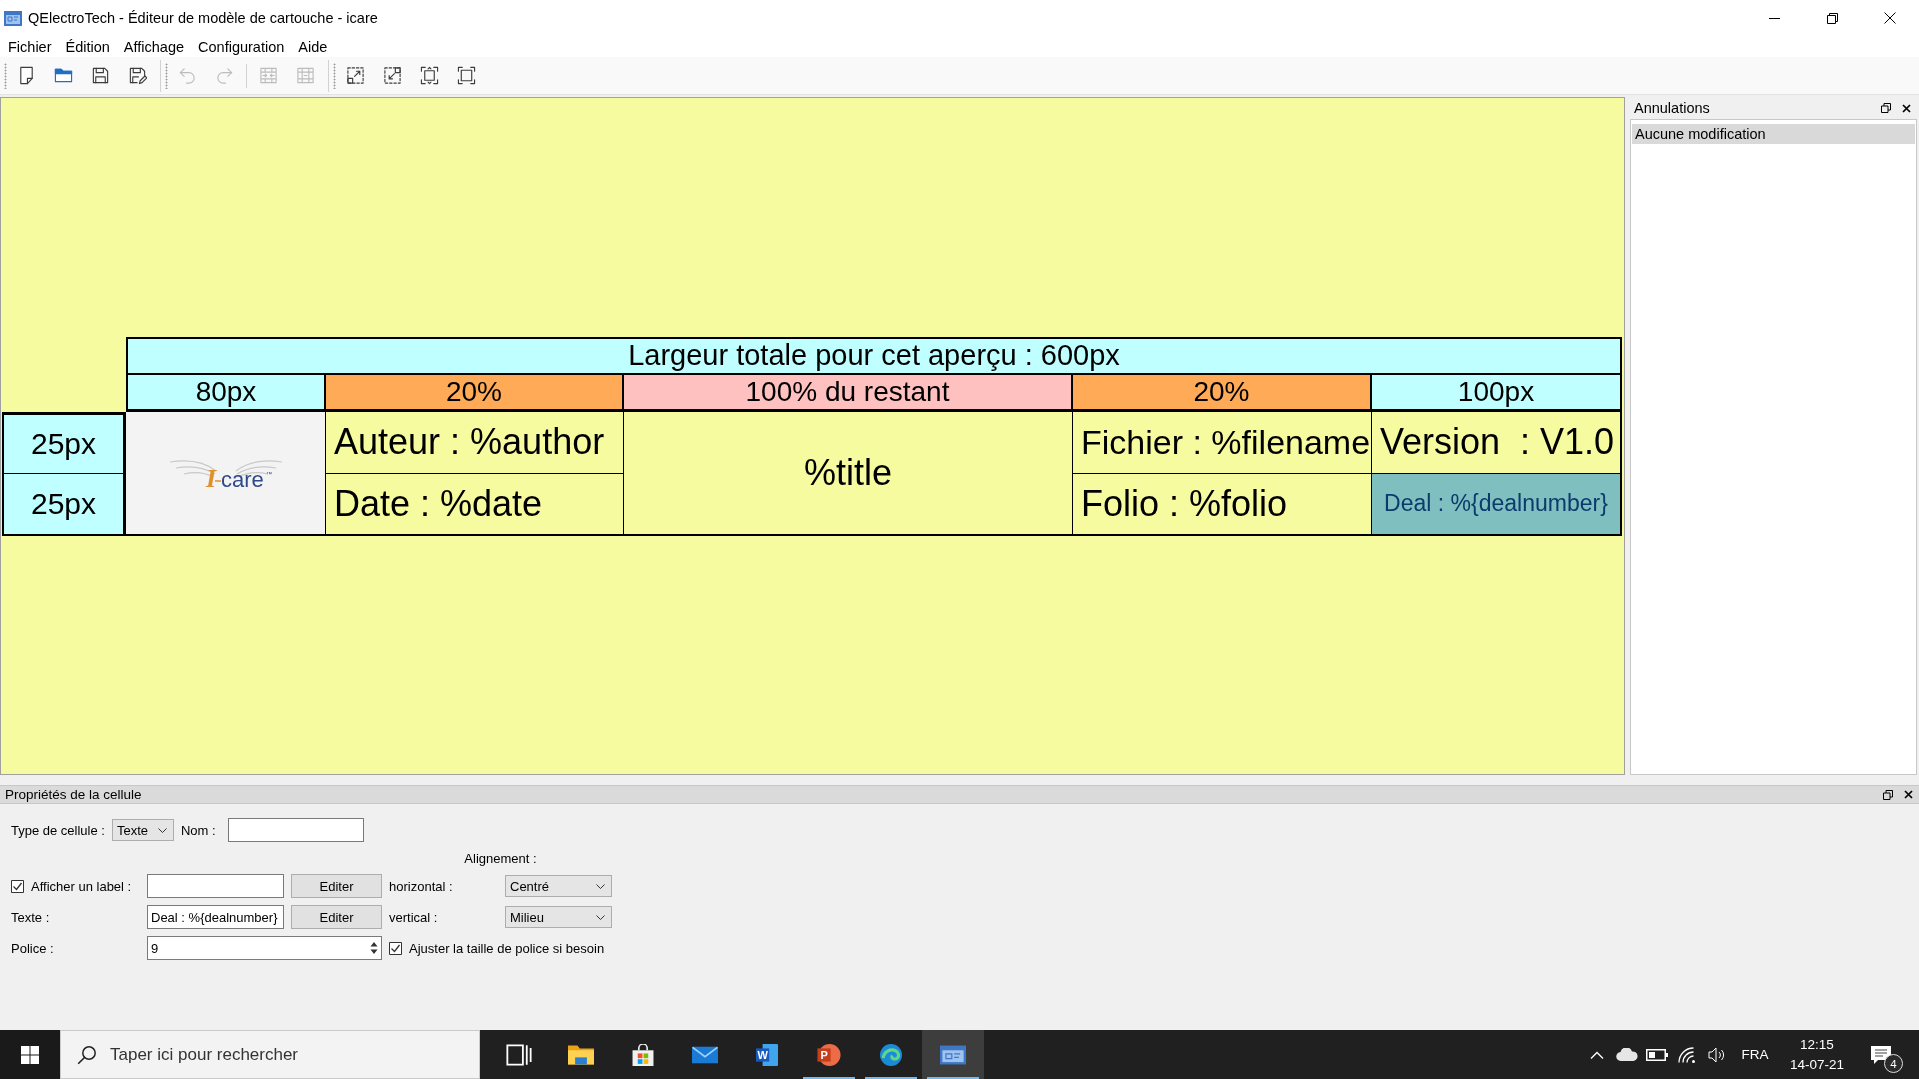  Describe the element at coordinates (558, 886) in the screenshot. I see `horizontal-align-dropdown: Centré` at that location.